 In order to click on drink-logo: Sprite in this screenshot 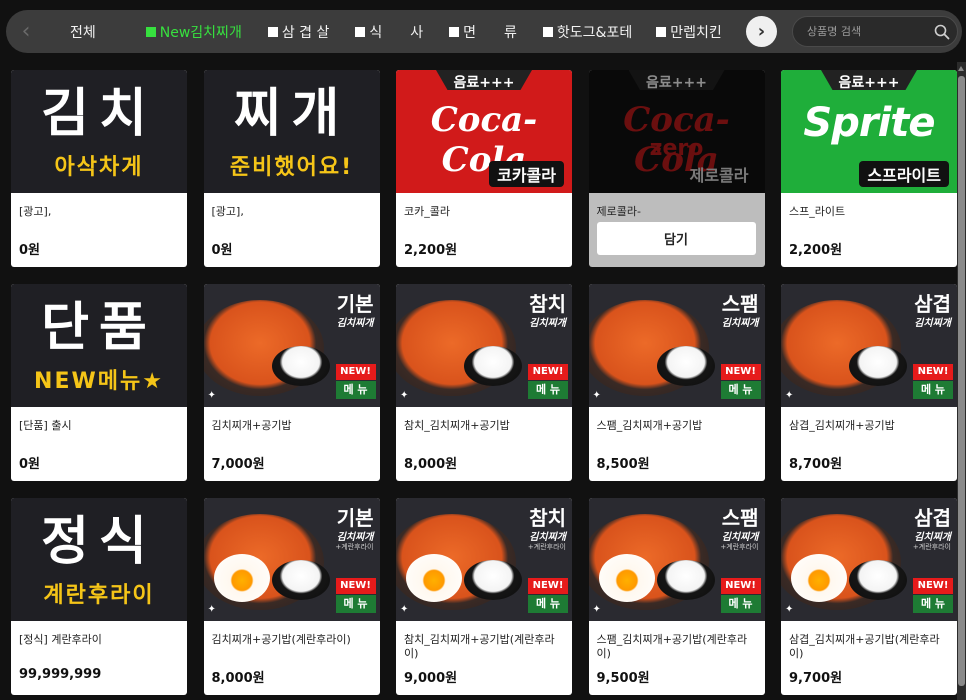, I will do `click(869, 123)`.